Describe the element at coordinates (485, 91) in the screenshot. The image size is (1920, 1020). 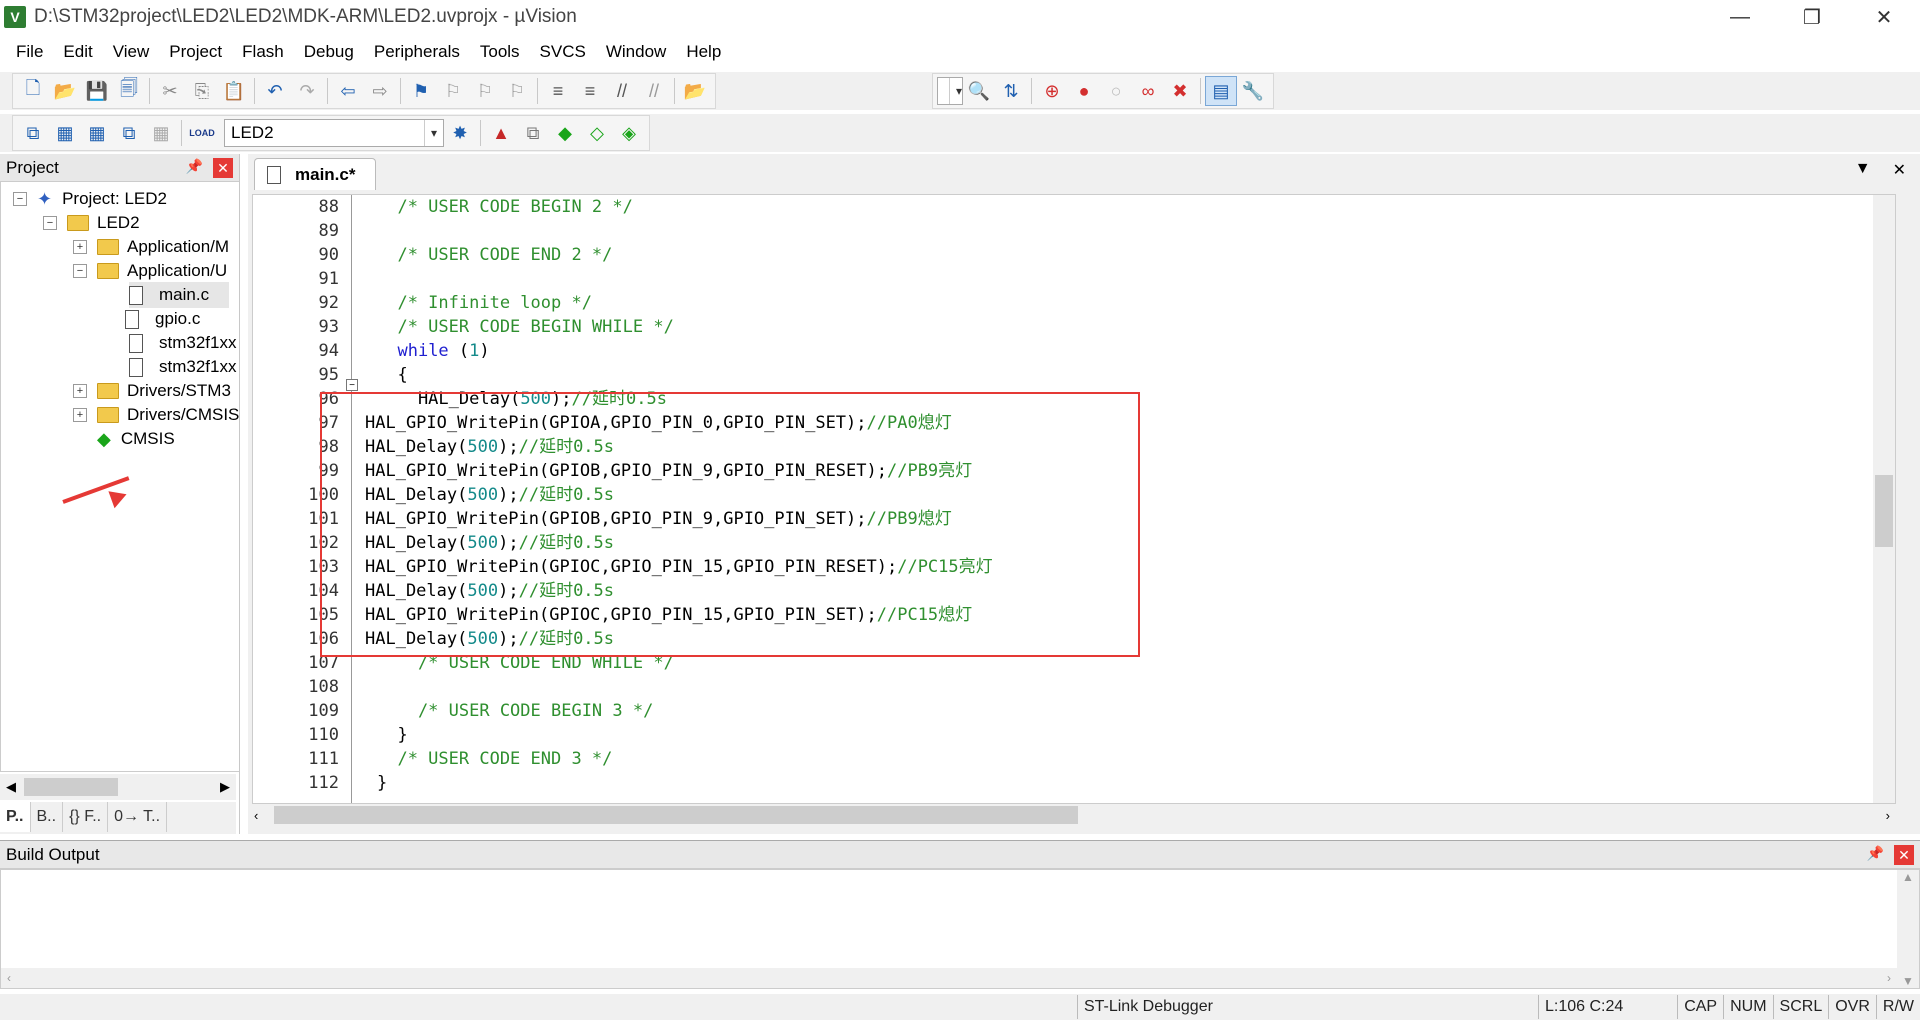
I see `next-bookmark-icon: ⚐` at that location.